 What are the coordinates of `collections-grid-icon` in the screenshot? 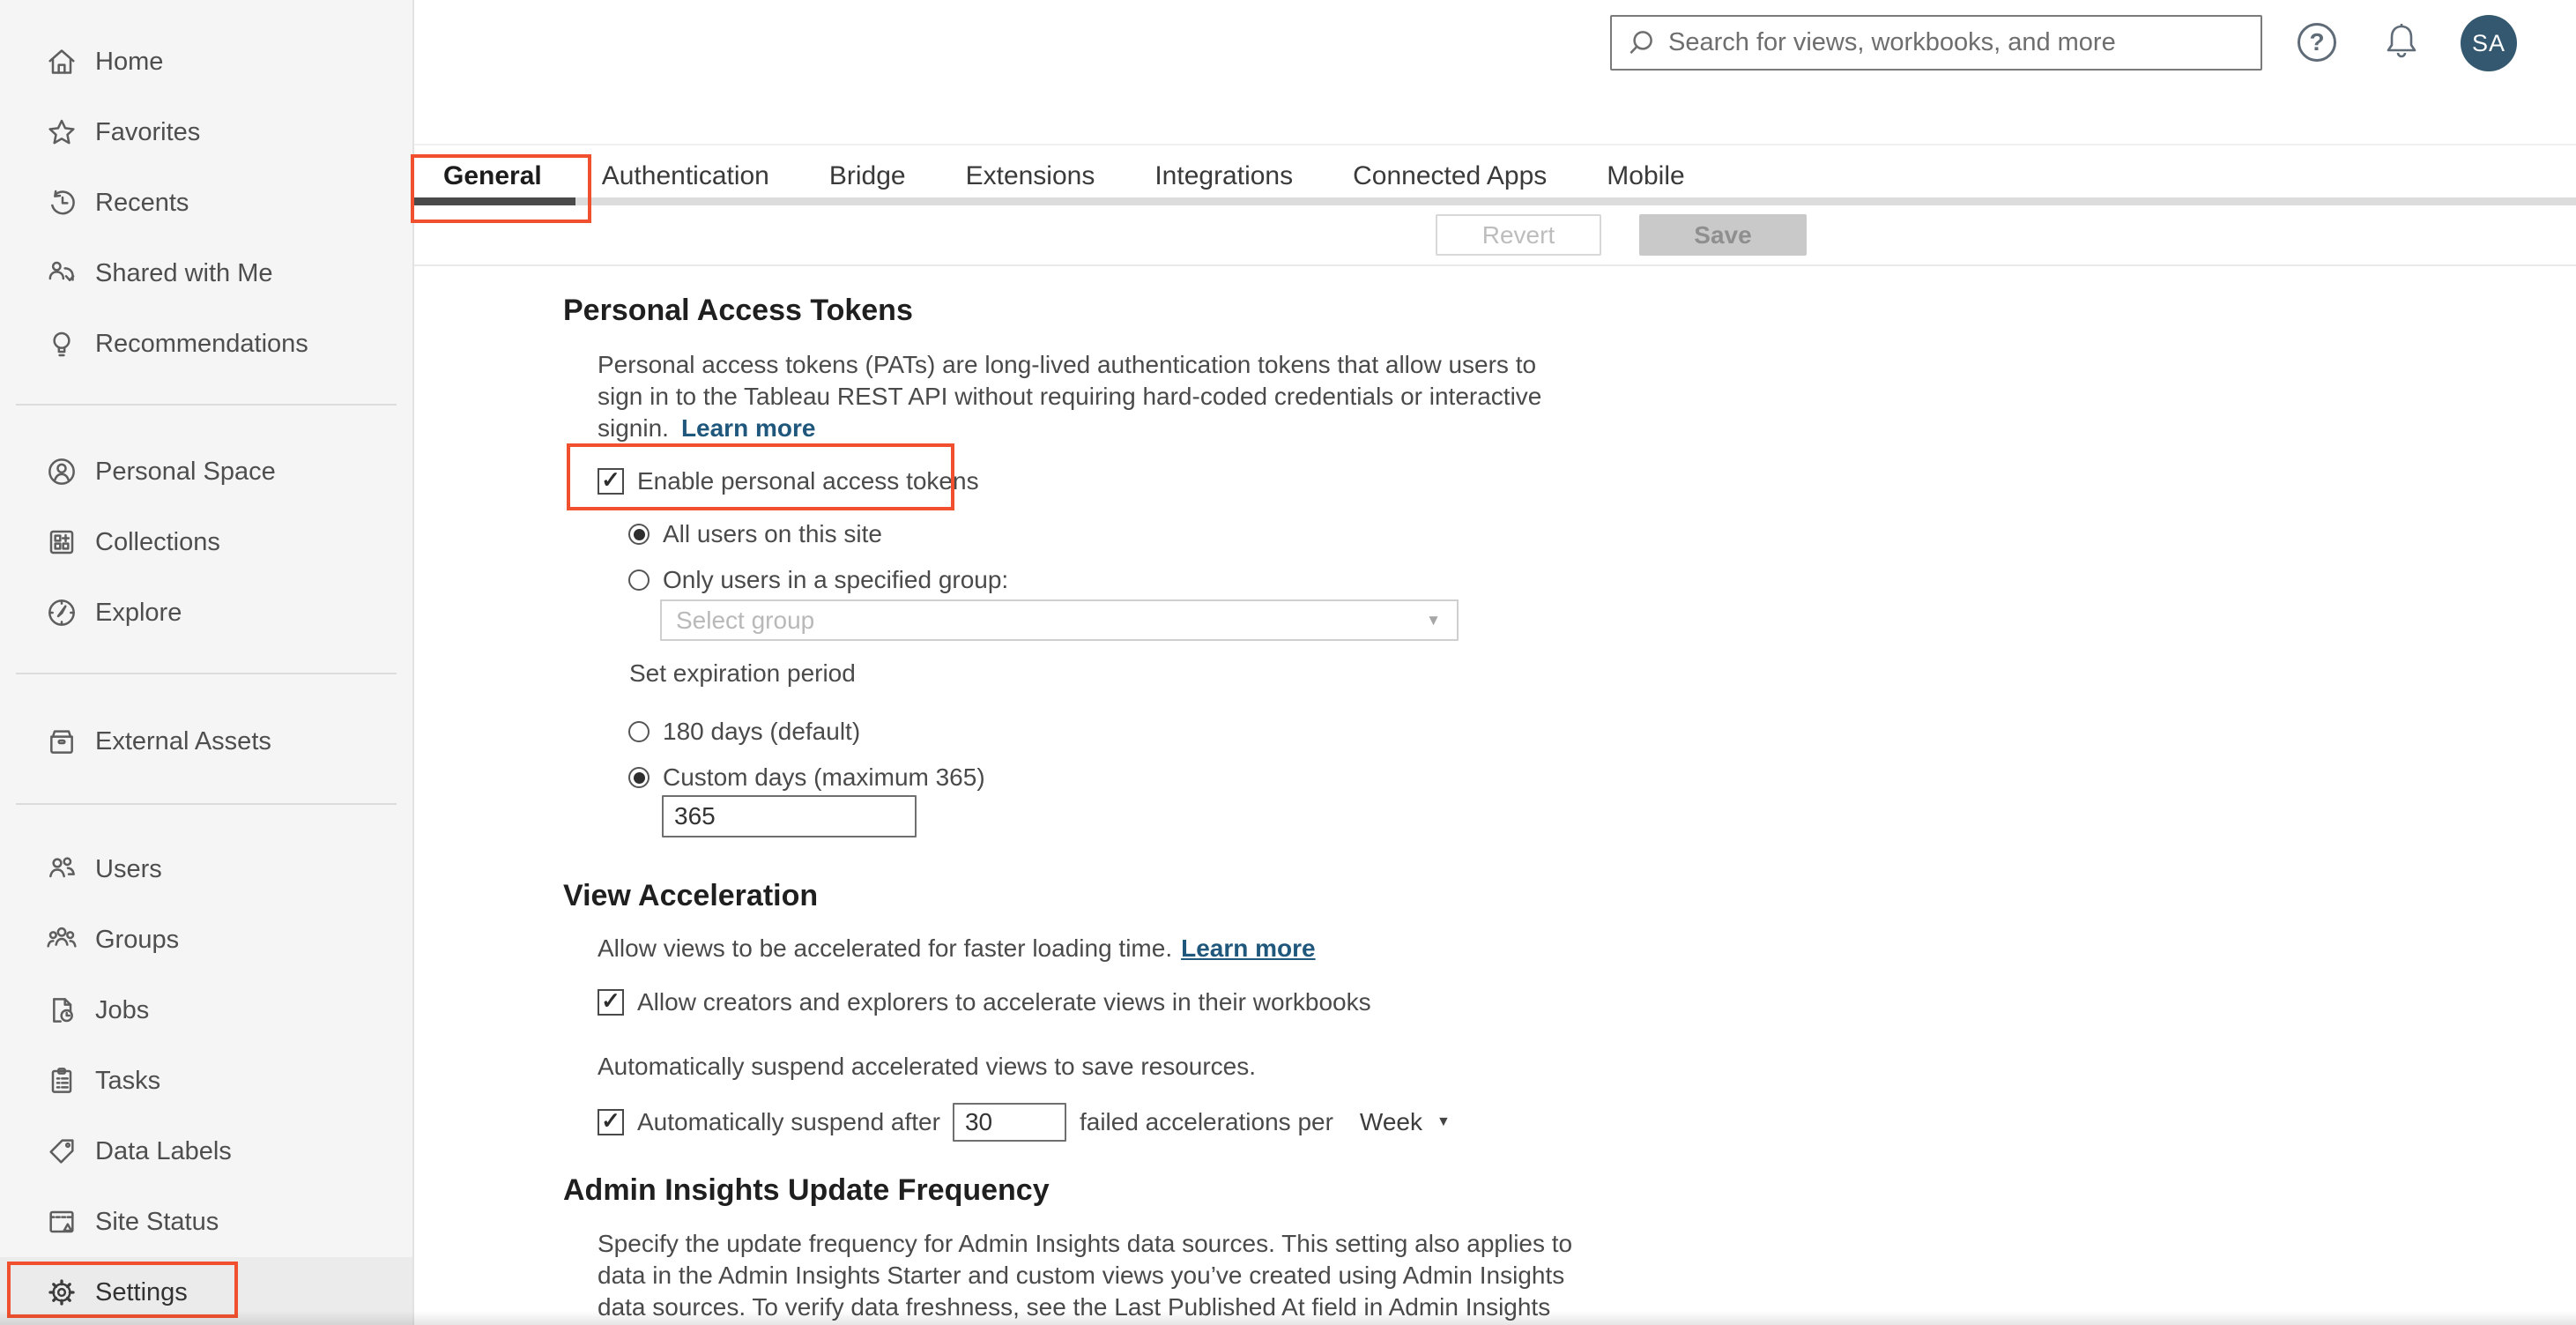 It's located at (61, 542).